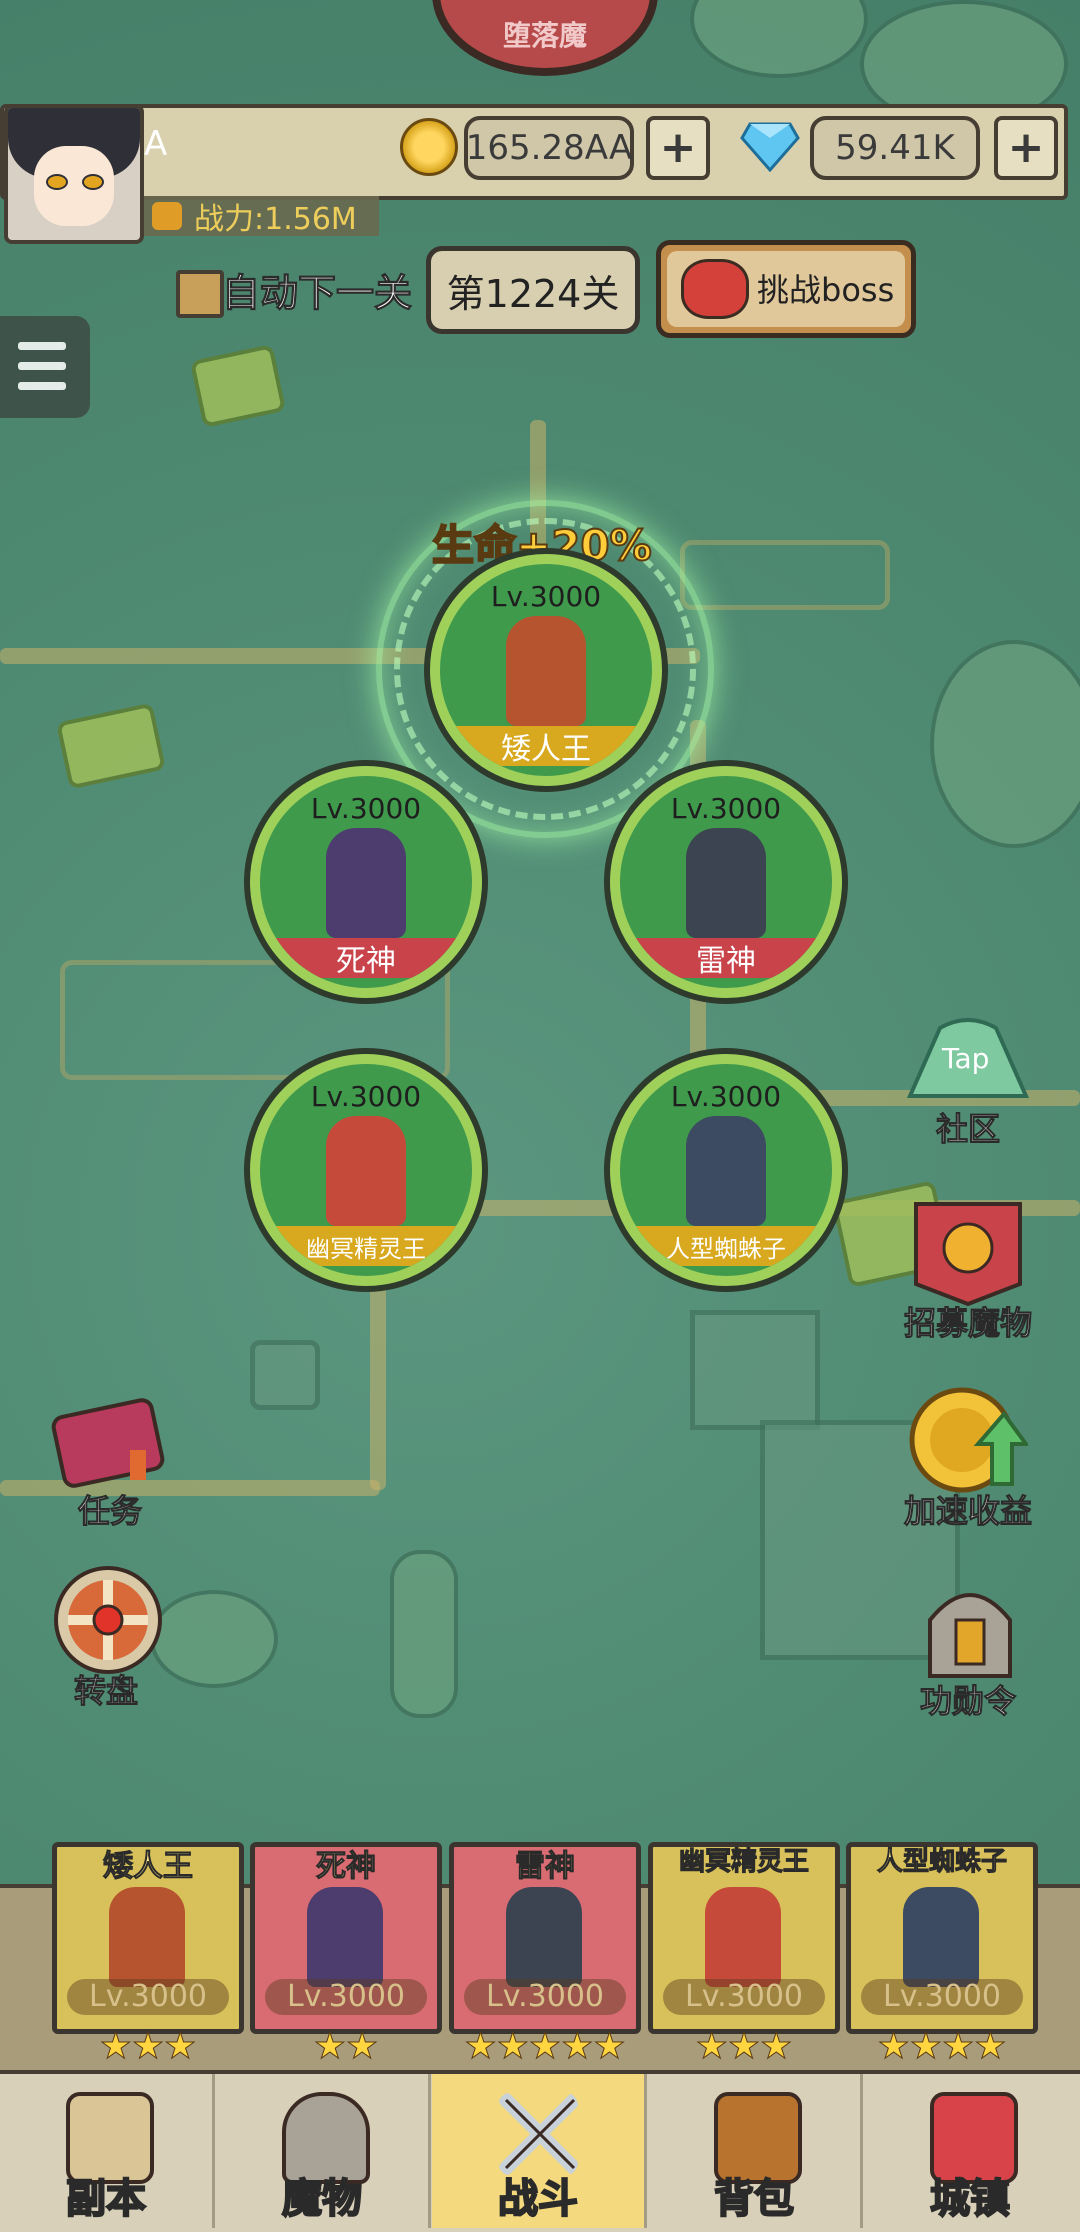  Describe the element at coordinates (970, 1635) in the screenshot. I see `helmet-icon` at that location.